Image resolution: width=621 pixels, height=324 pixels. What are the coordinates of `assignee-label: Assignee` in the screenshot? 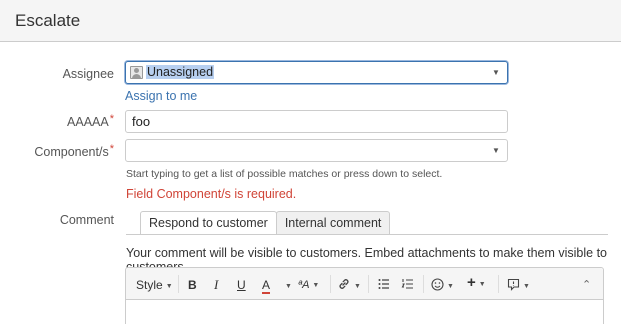 It's located at (57, 74).